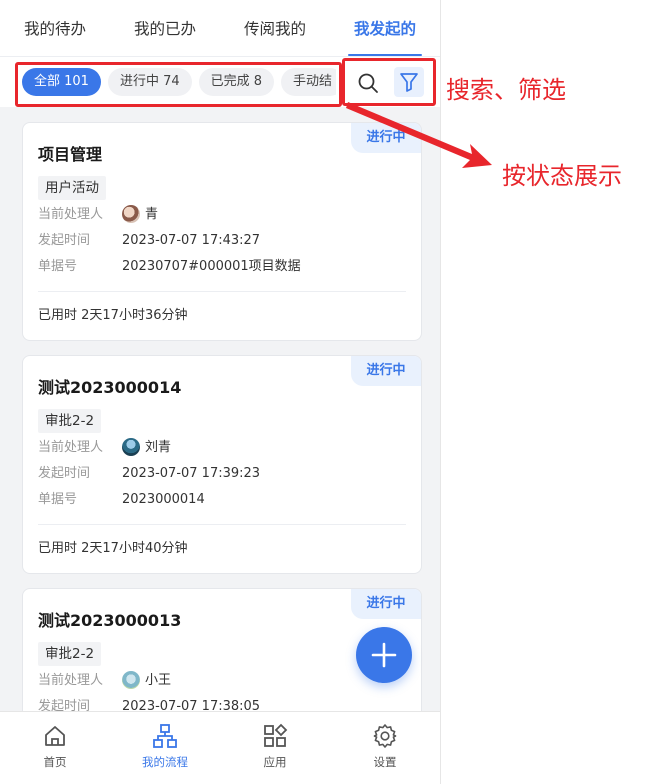 Image resolution: width=666 pixels, height=784 pixels. Describe the element at coordinates (55, 762) in the screenshot. I see `nav-label: 首页` at that location.